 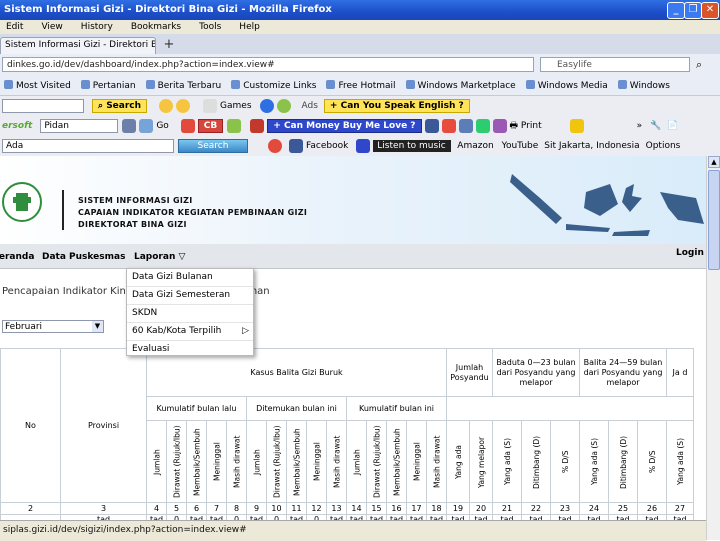 What do you see at coordinates (97, 27) in the screenshot?
I see `menu-history: History` at bounding box center [97, 27].